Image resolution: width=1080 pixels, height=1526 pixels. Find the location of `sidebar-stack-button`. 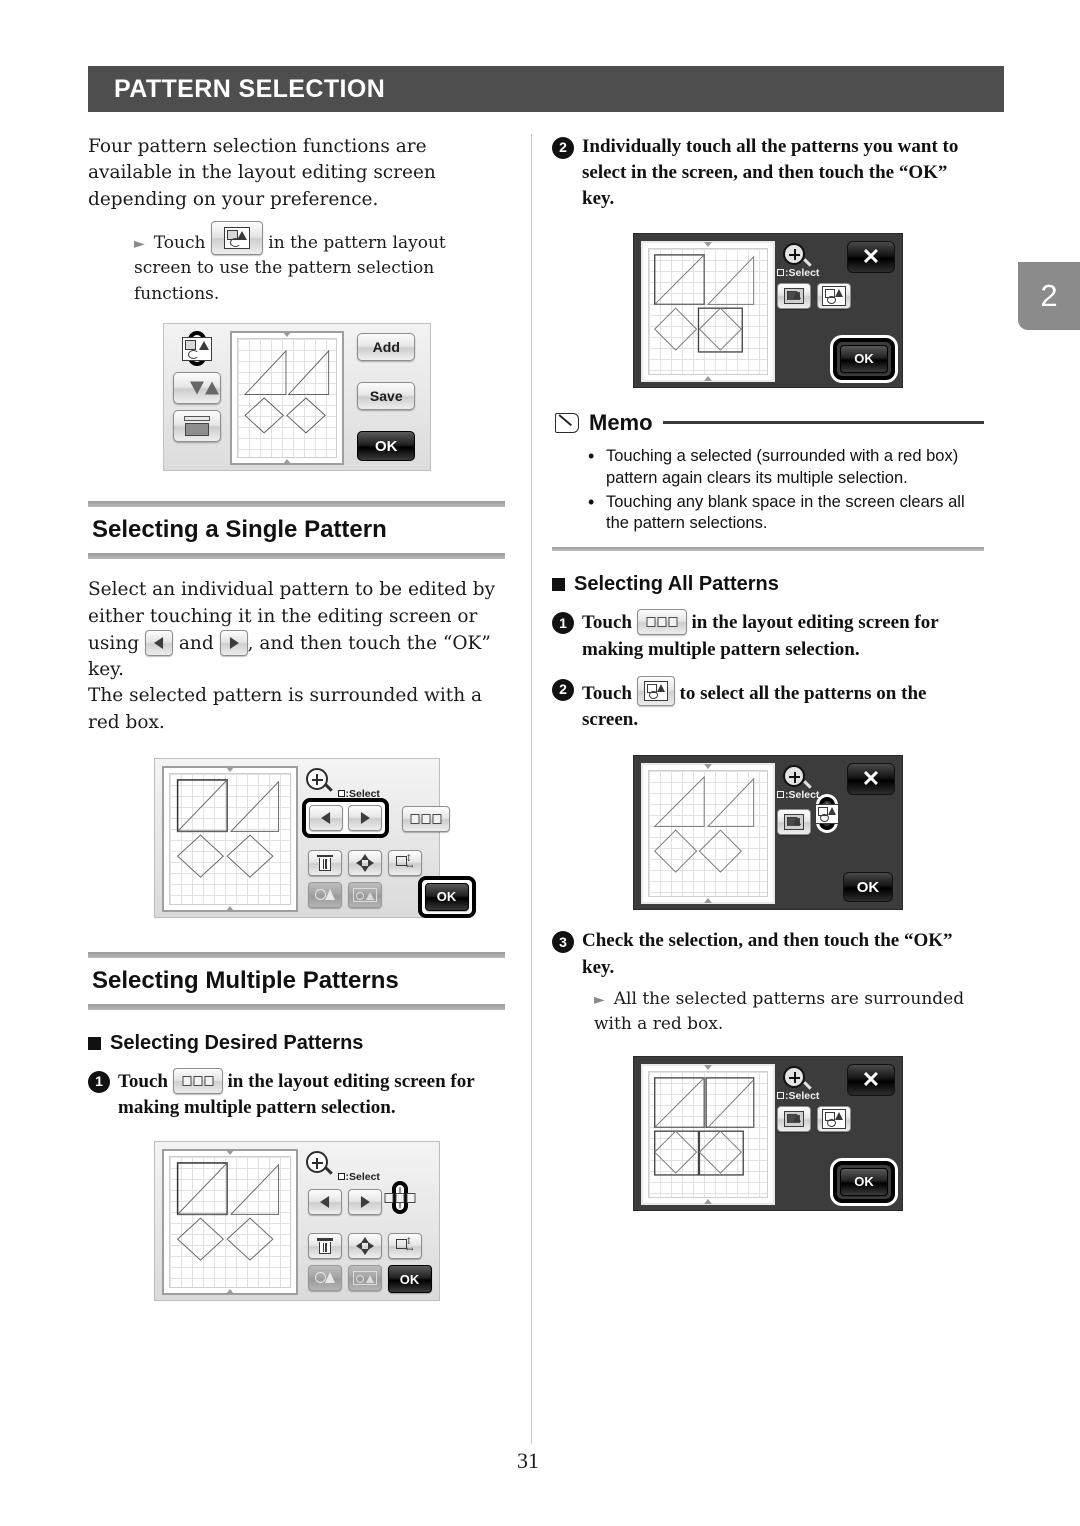

sidebar-stack-button is located at coordinates (197, 426).